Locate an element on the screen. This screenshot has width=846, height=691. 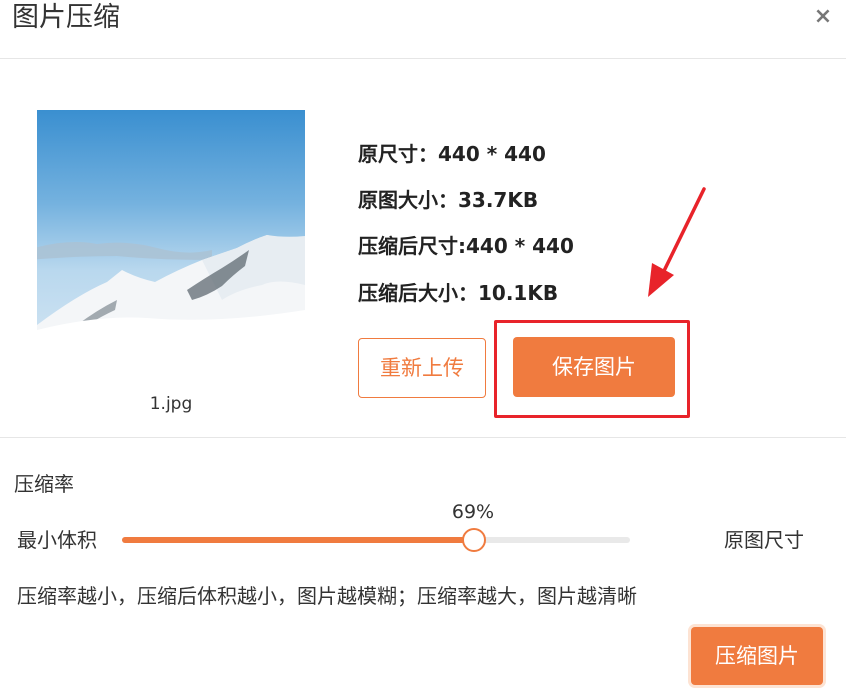
close-icon: × is located at coordinates (823, 16).